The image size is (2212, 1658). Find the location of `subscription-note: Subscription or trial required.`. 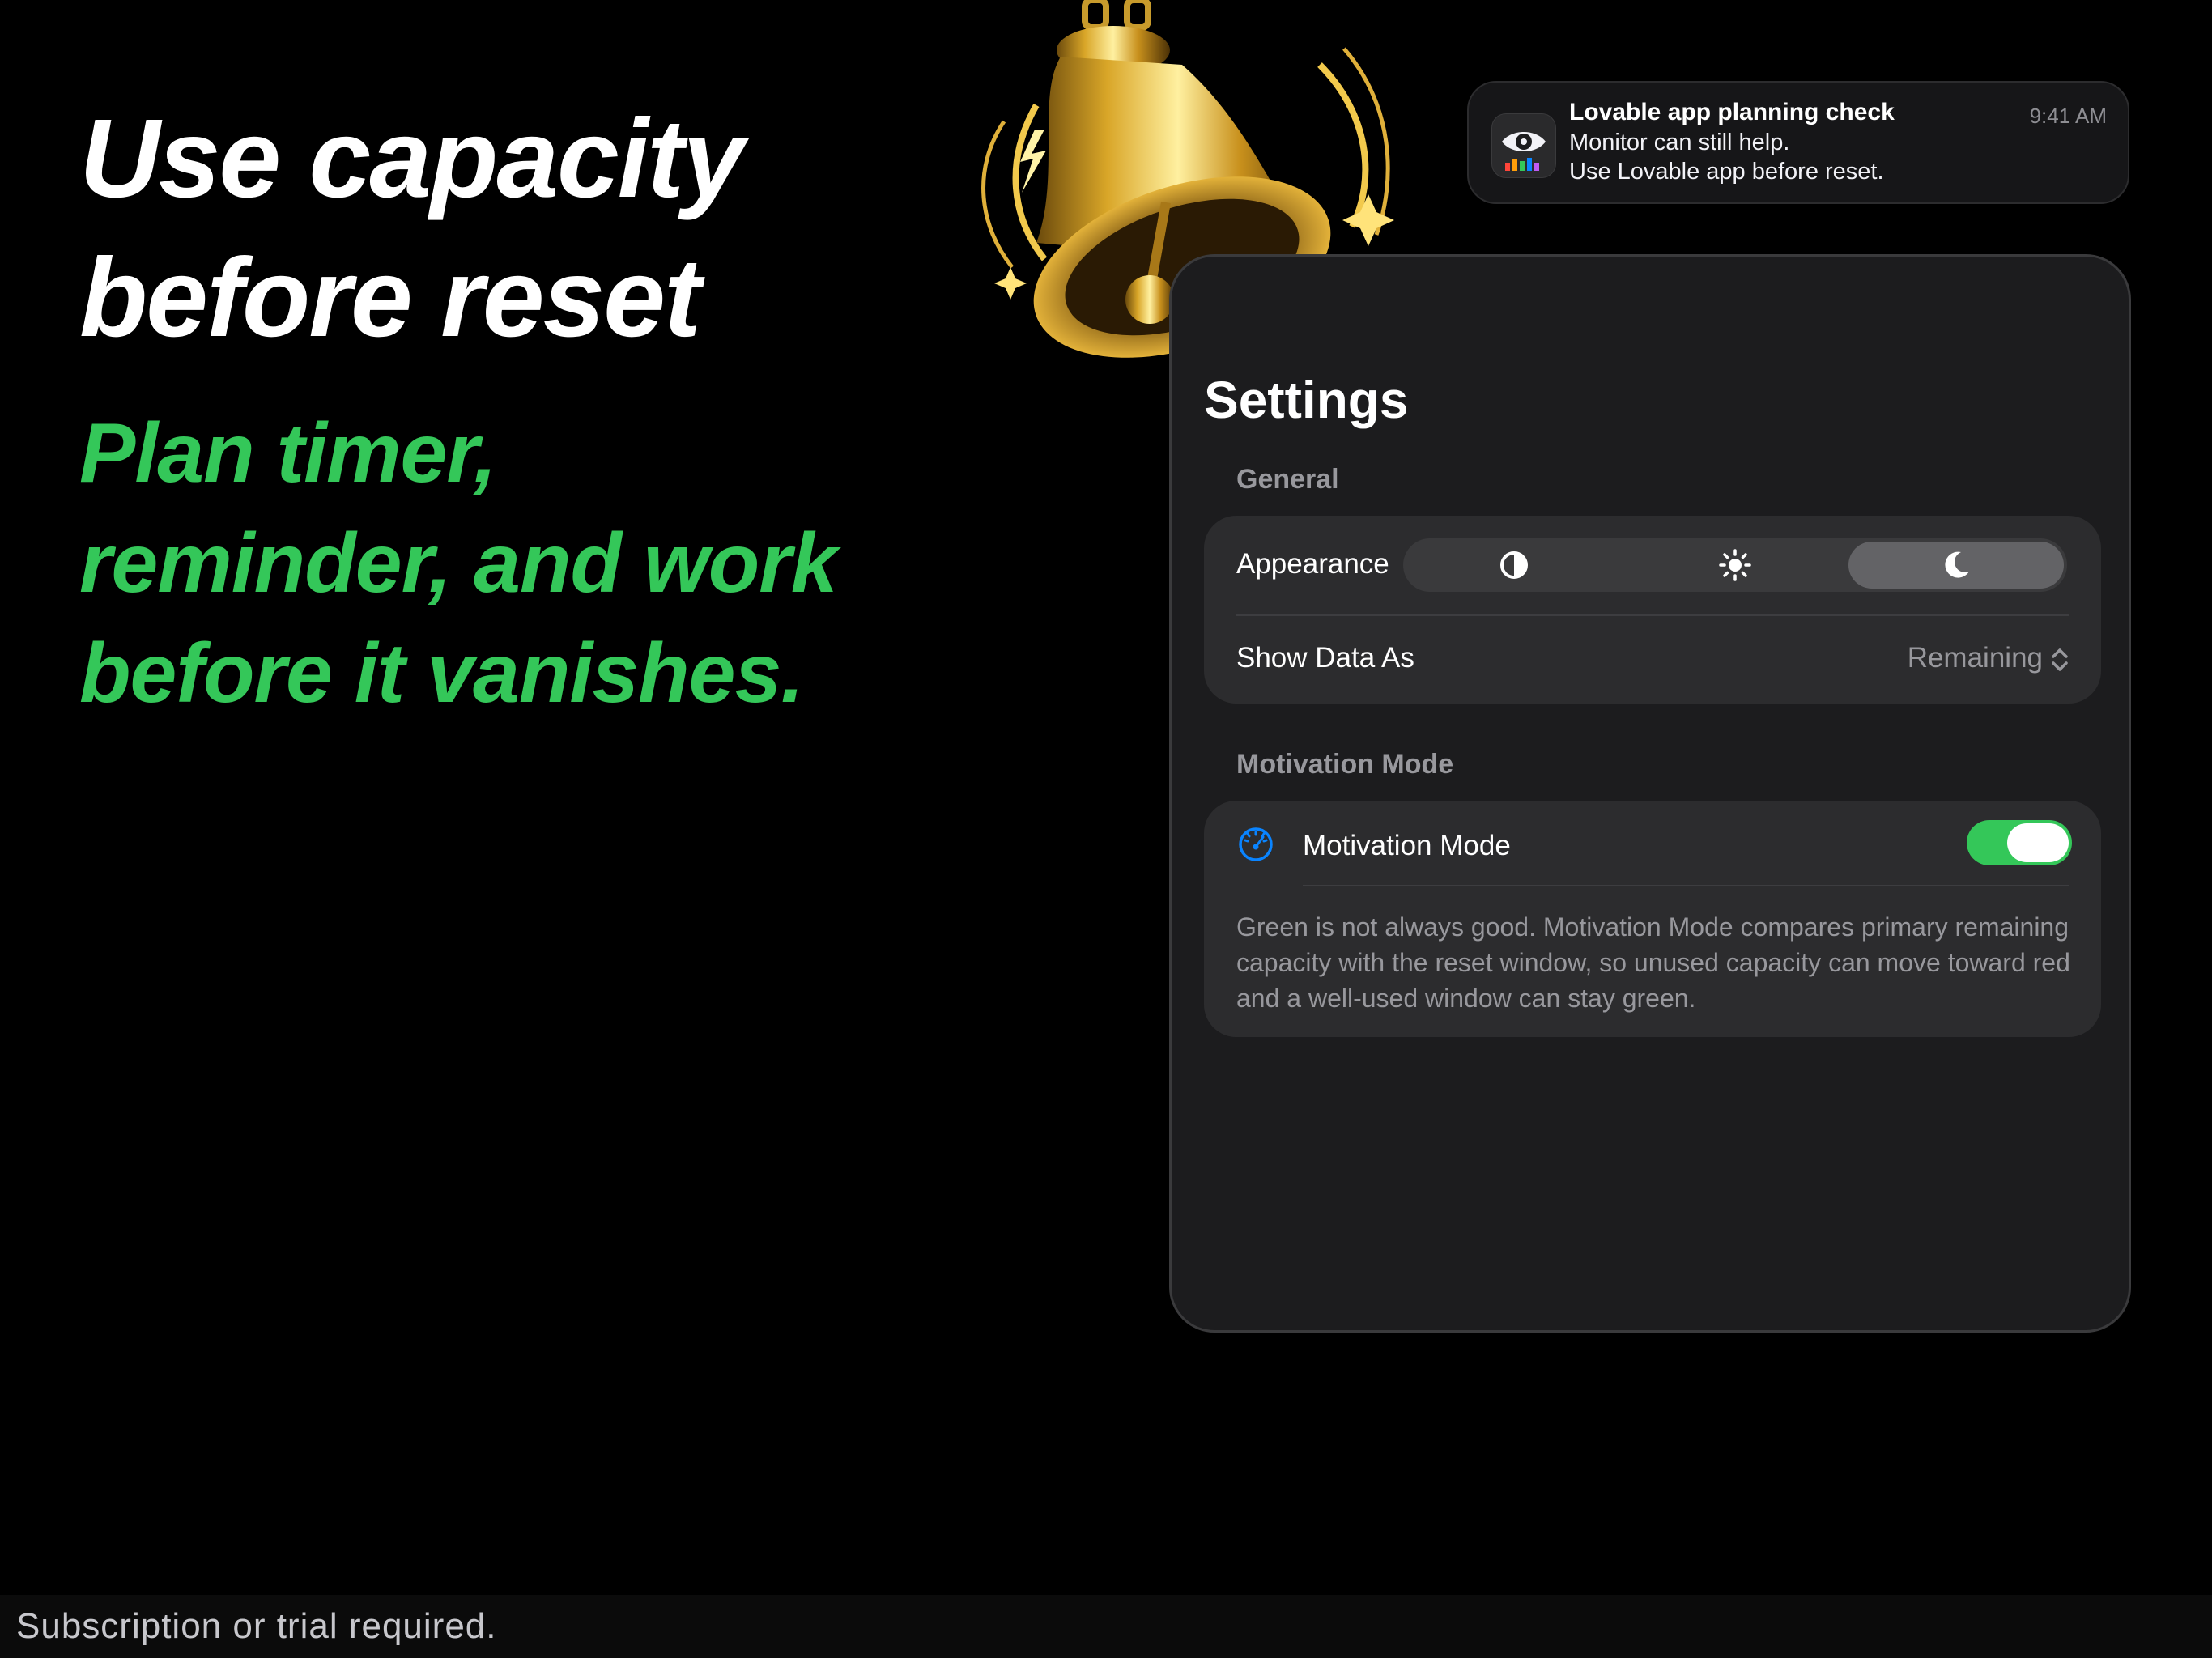

subscription-note: Subscription or trial required. is located at coordinates (257, 1626).